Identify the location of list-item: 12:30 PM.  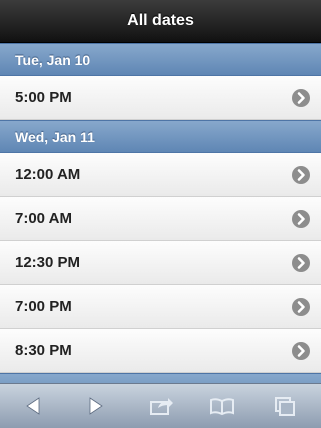
(160, 263).